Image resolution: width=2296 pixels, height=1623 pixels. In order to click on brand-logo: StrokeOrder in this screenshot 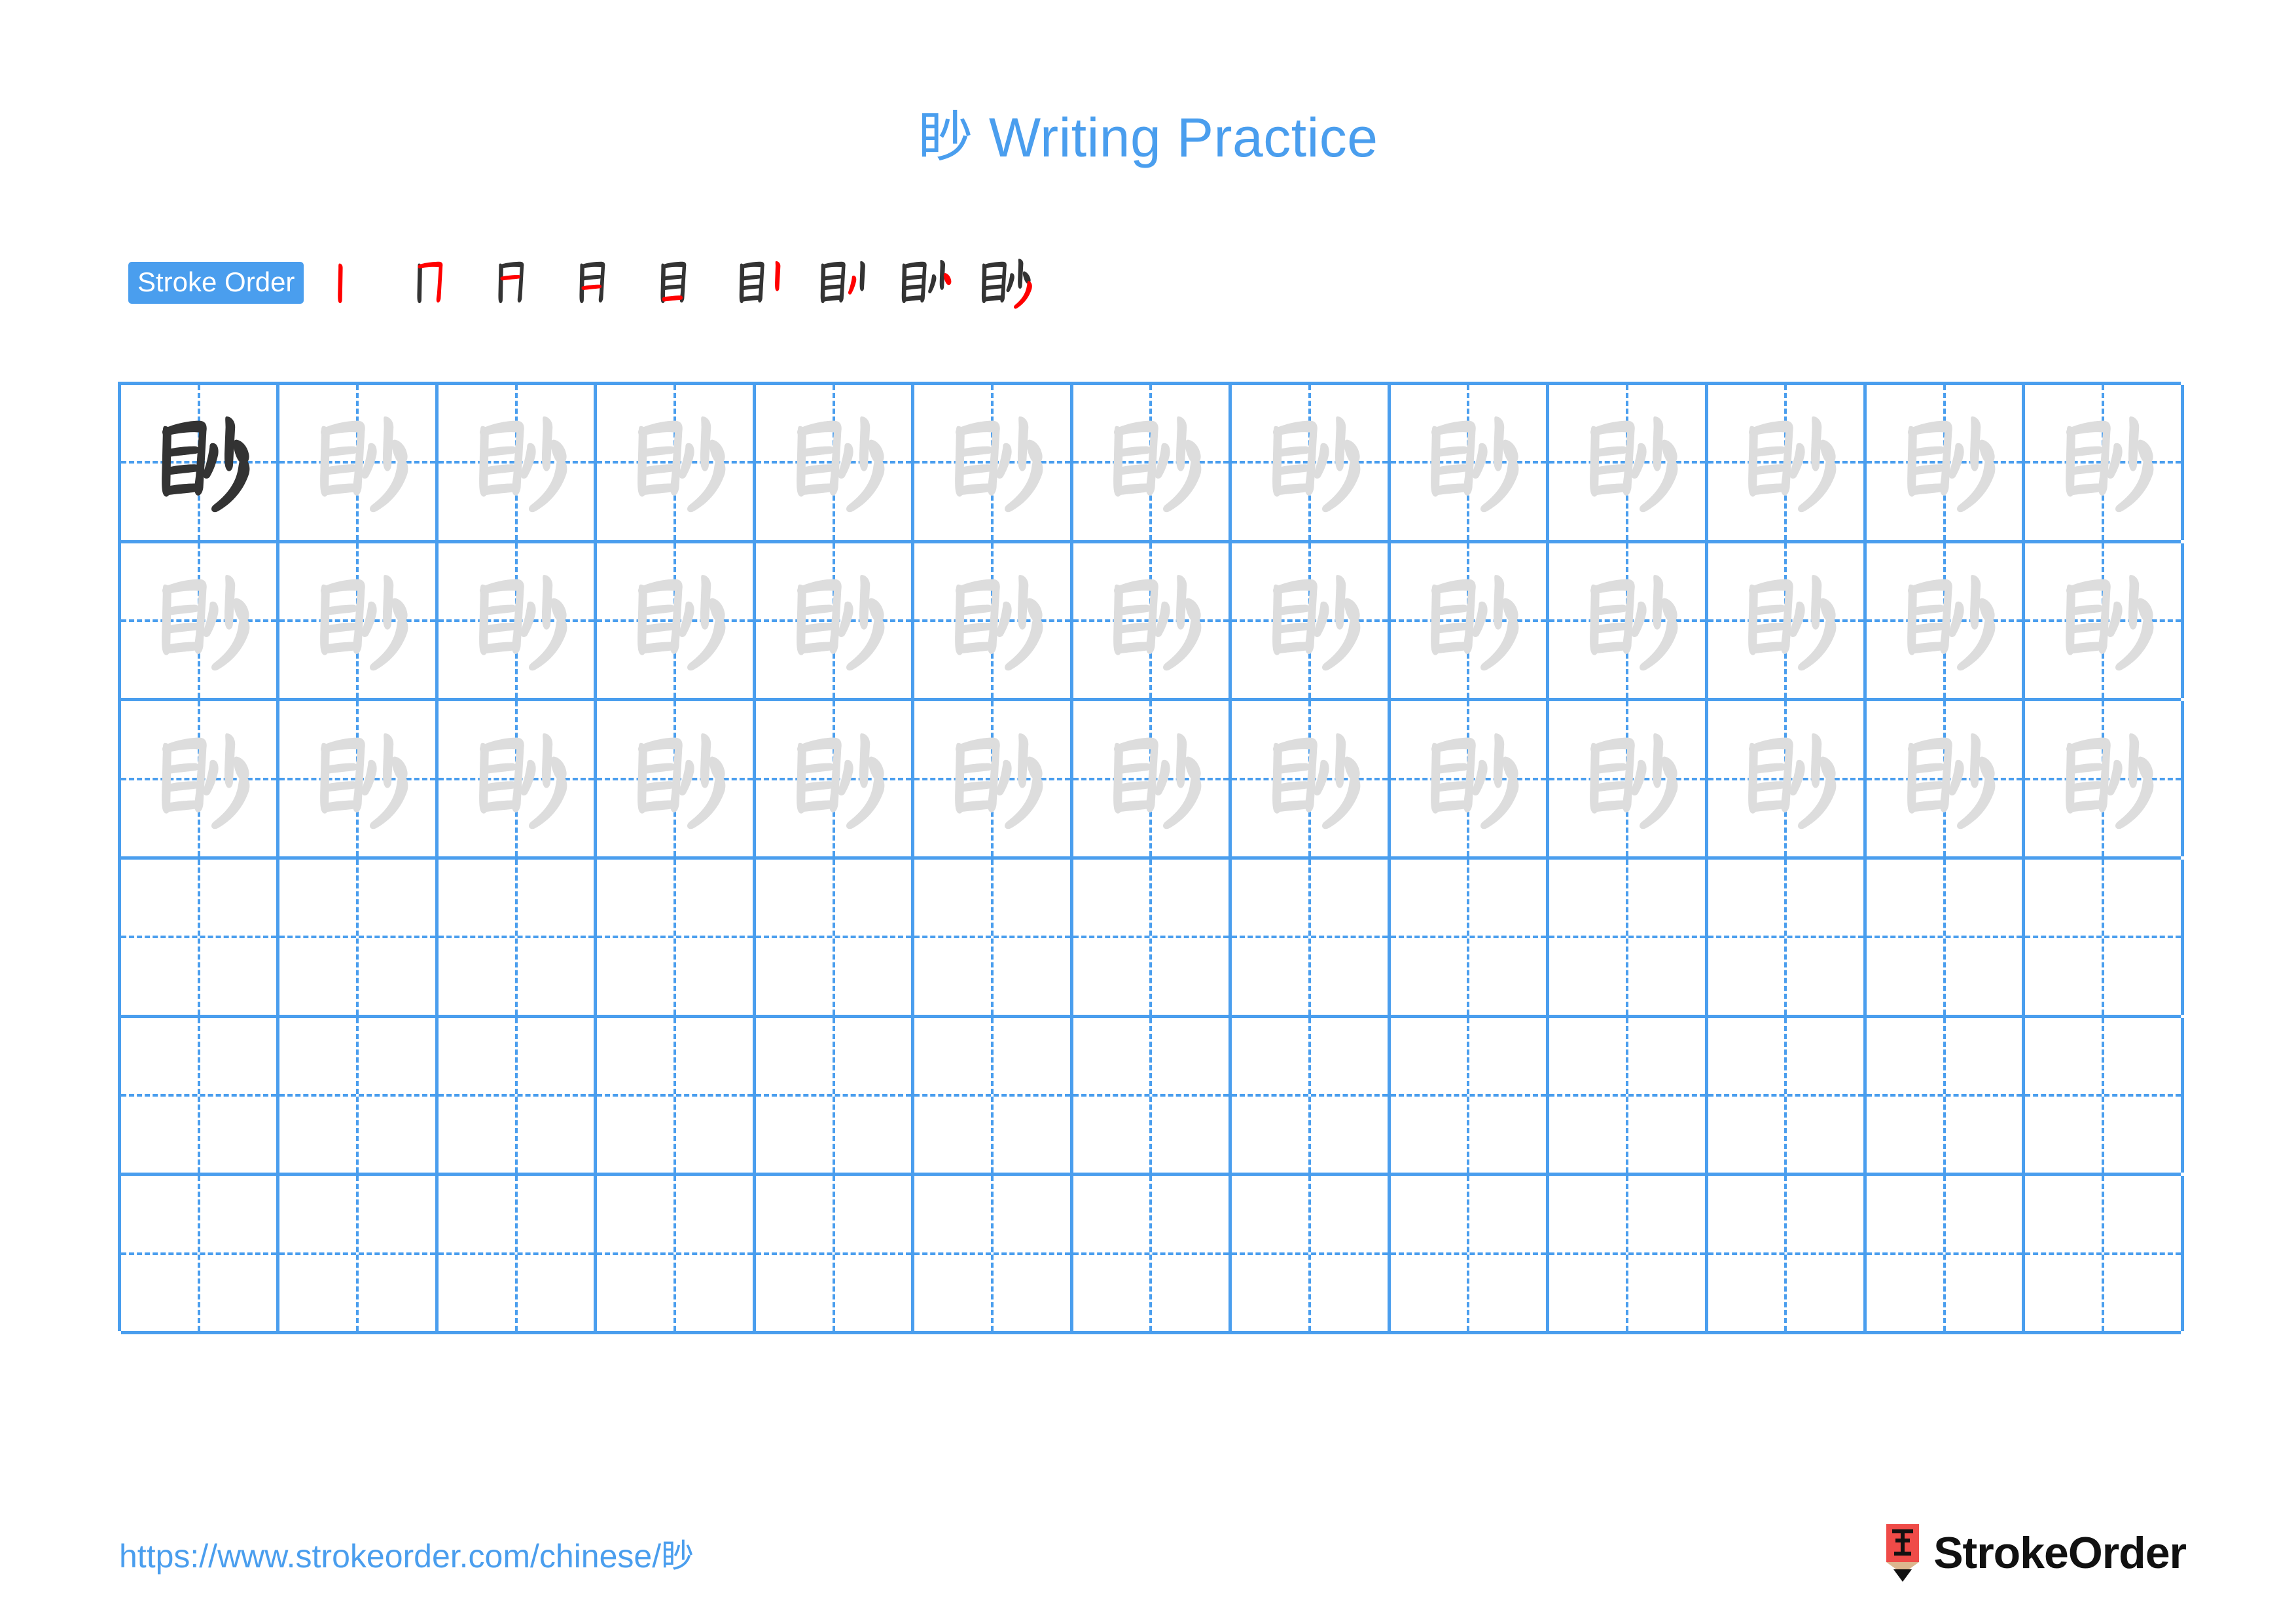, I will do `click(2035, 1553)`.